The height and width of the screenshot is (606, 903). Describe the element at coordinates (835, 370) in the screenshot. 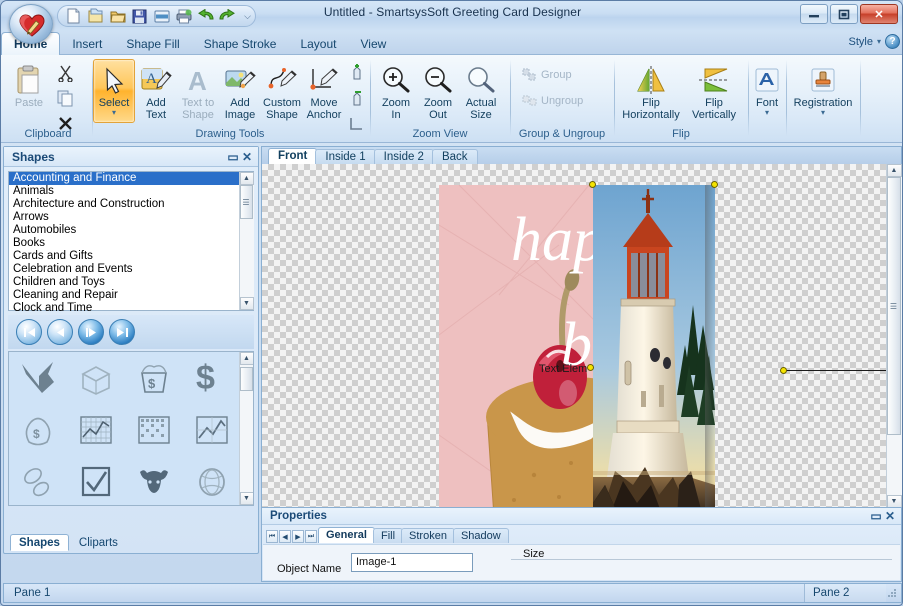

I see `line-object` at that location.